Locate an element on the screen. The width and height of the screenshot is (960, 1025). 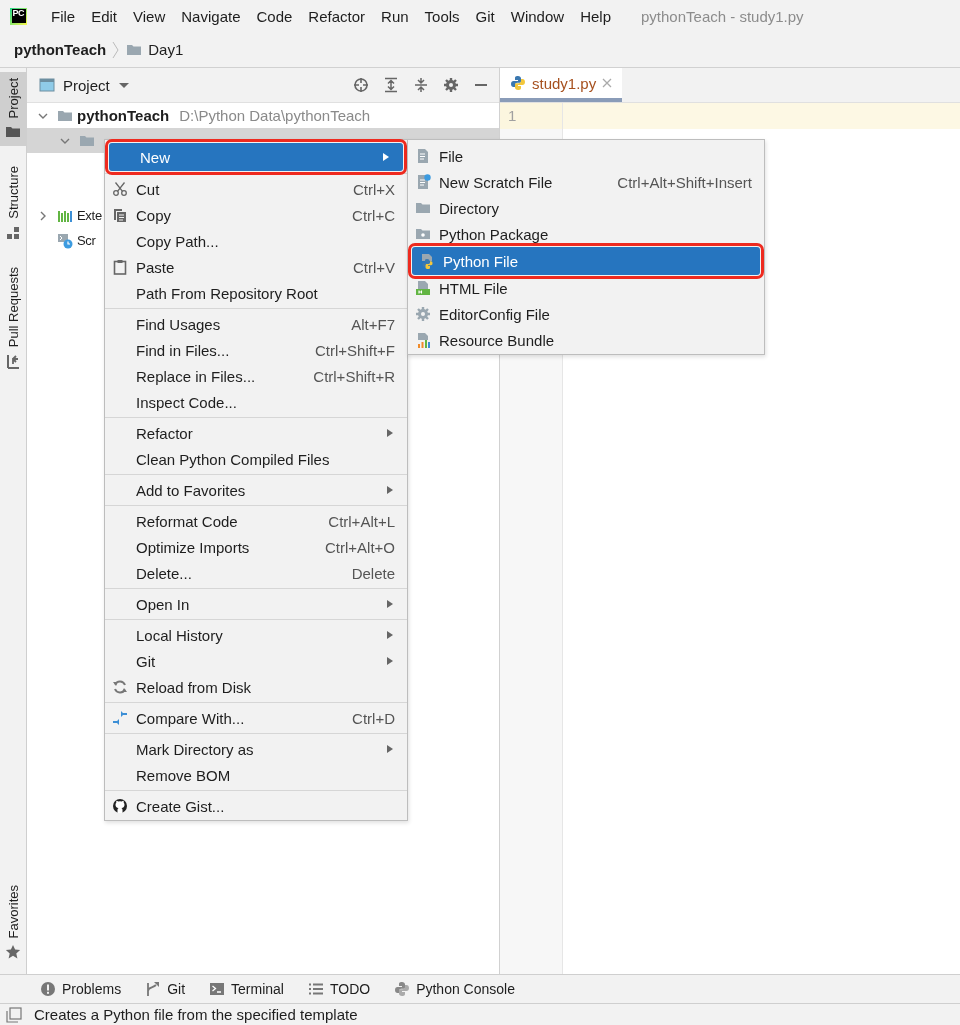
tree-label: Scr is located at coordinates (86, 240).